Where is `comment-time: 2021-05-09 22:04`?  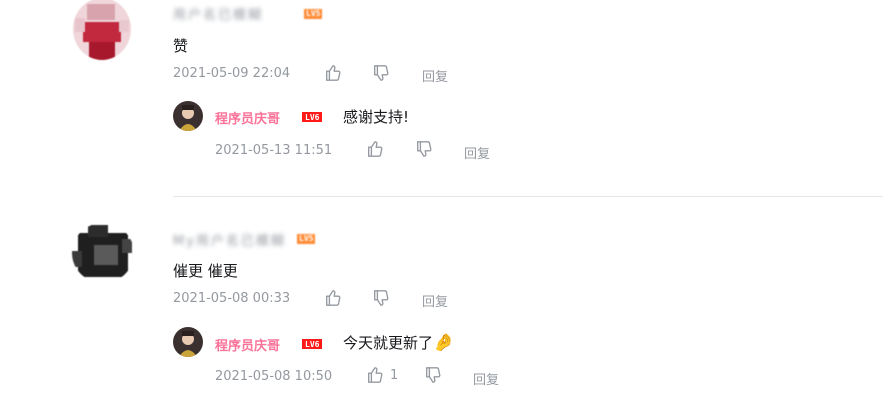
comment-time: 2021-05-09 22:04 is located at coordinates (232, 73).